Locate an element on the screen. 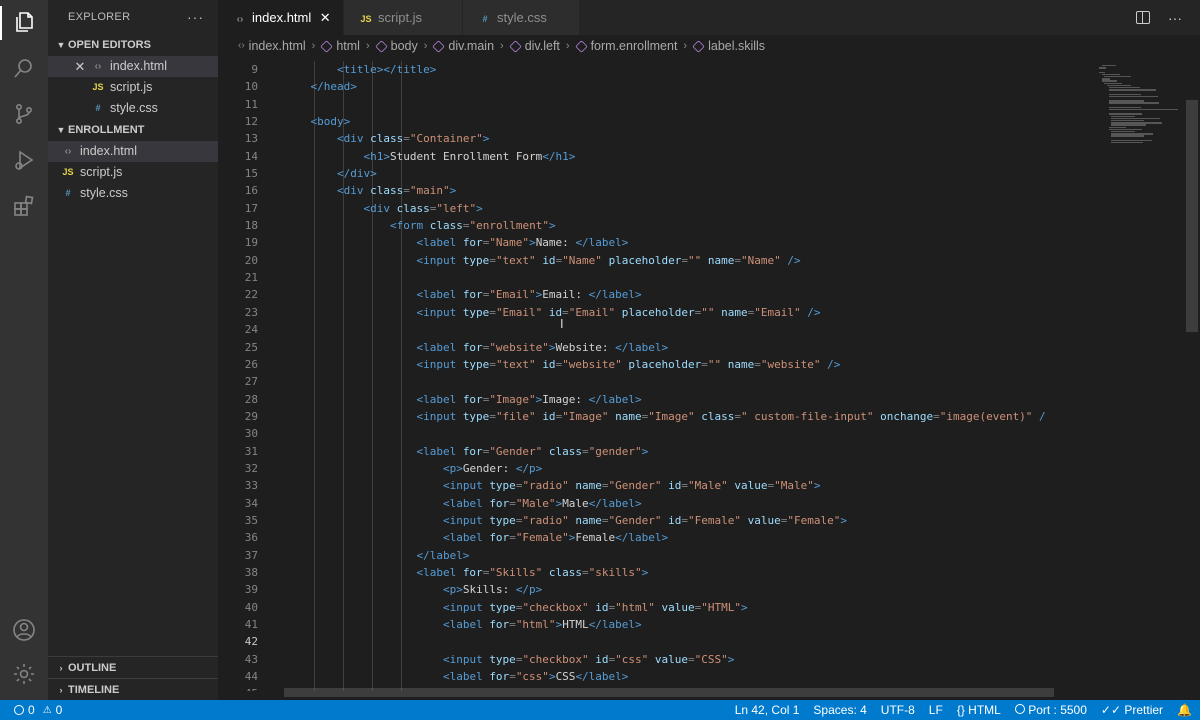  open-editor-script-js: JS script.js is located at coordinates (133, 87).